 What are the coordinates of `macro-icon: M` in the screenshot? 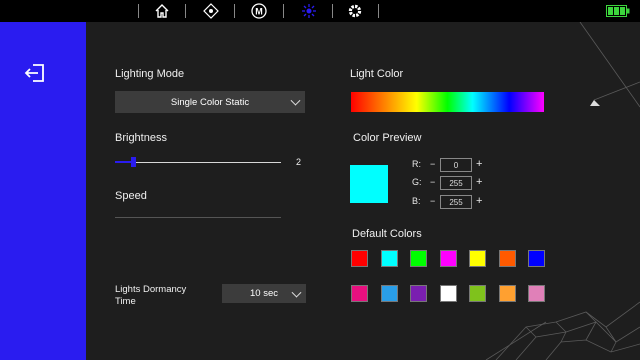 It's located at (259, 11).